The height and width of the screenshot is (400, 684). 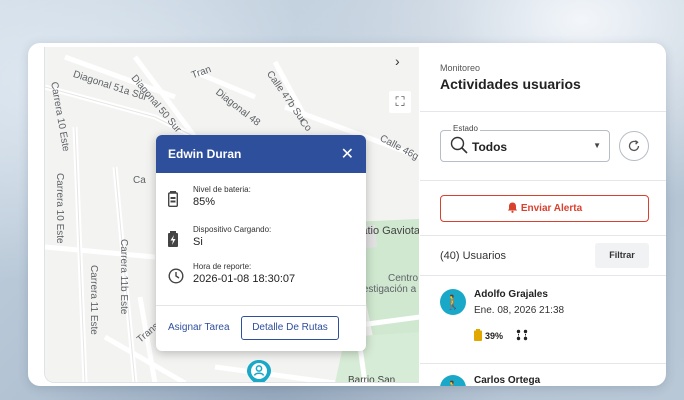 I want to click on map-label-ca: Ca, so click(x=139, y=180).